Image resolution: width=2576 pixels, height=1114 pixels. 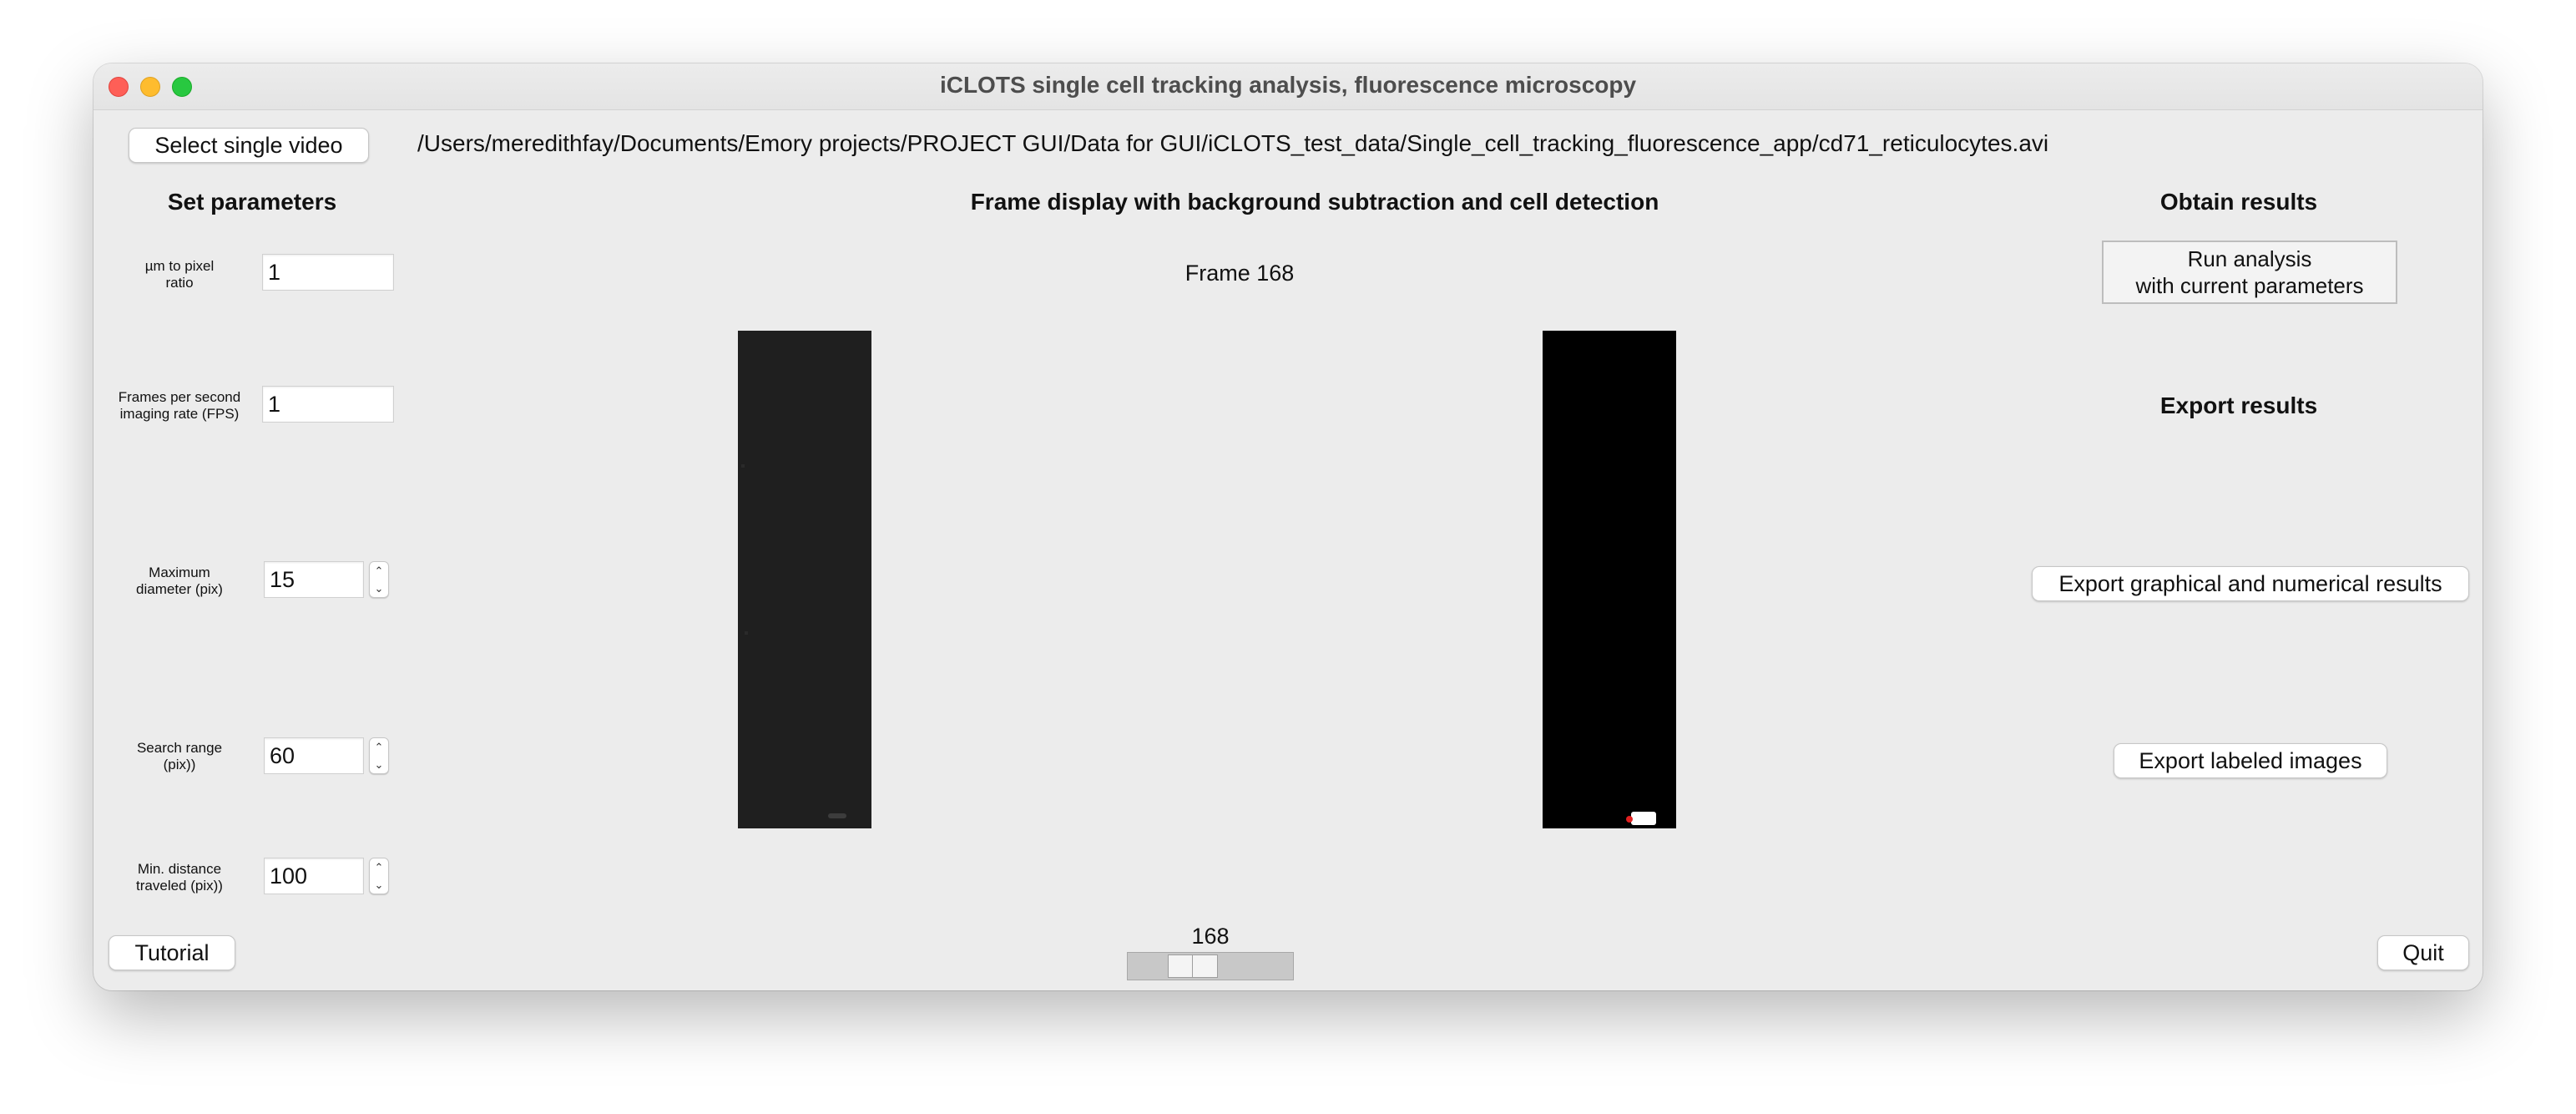 I want to click on frame-slider-handle, so click(x=1193, y=966).